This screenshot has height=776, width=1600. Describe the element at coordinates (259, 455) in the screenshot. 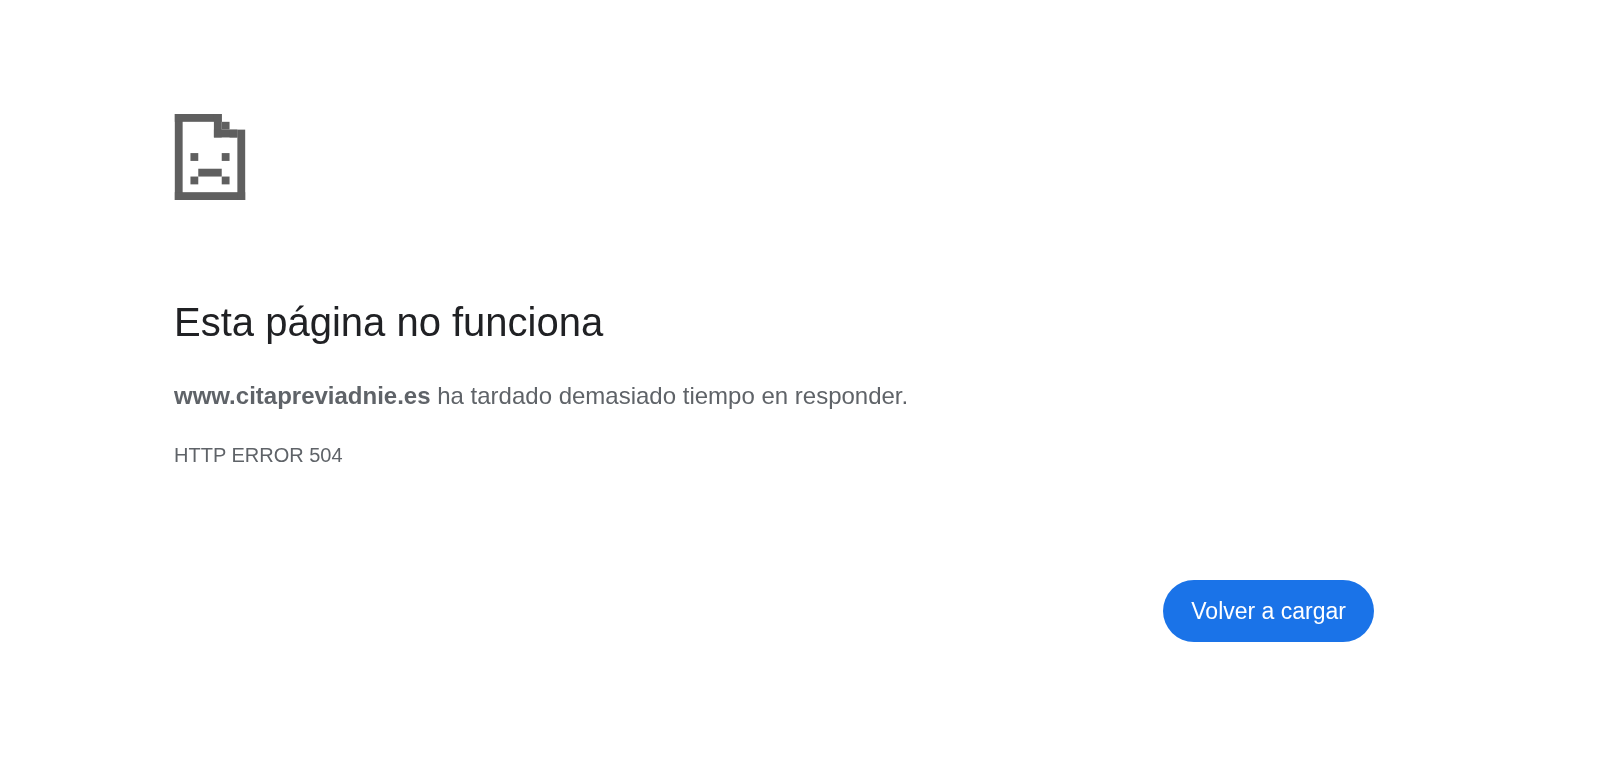

I see `error-code: HTTP ERROR 504` at that location.